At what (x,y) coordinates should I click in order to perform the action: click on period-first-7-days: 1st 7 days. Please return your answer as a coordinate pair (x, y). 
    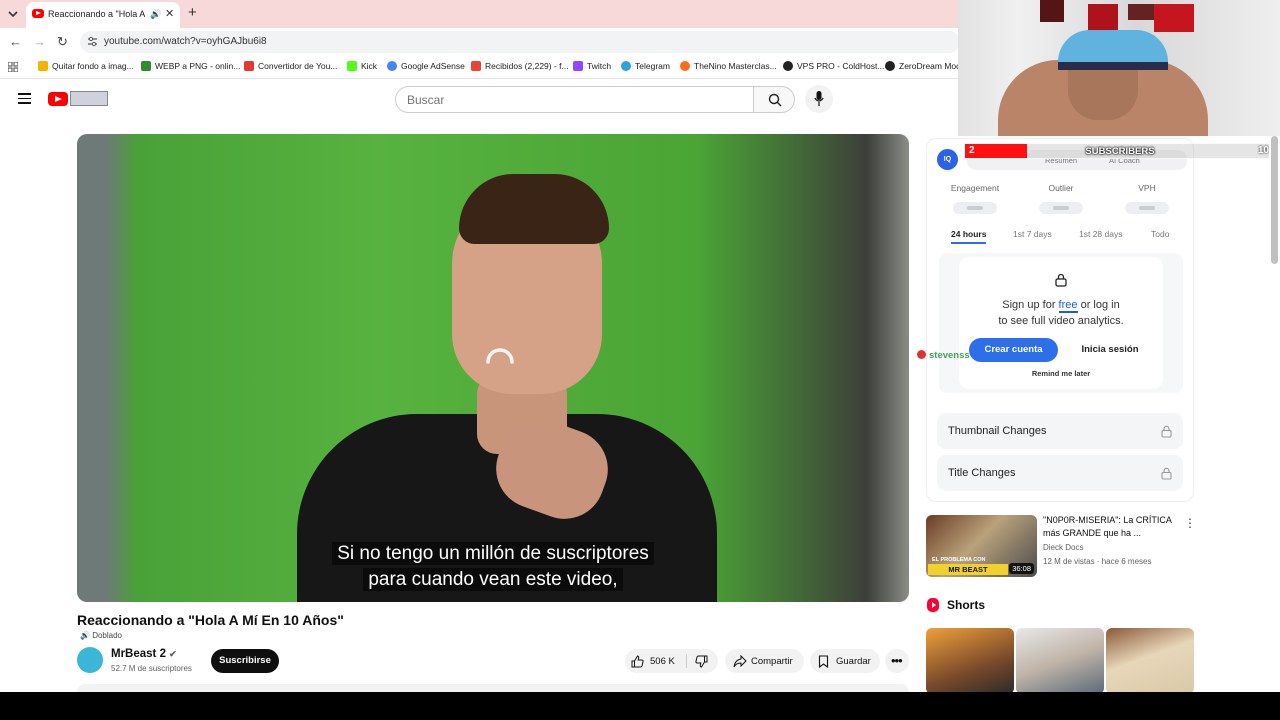
    Looking at the image, I should click on (1032, 234).